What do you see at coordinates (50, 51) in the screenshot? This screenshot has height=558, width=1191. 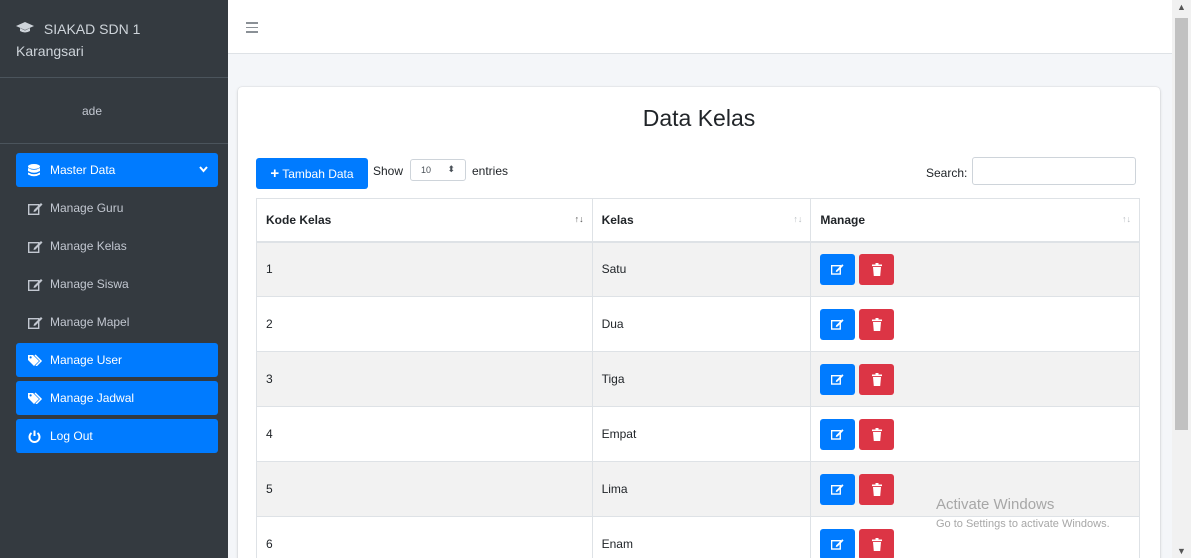 I see `brand-name-line2: Karangsari` at bounding box center [50, 51].